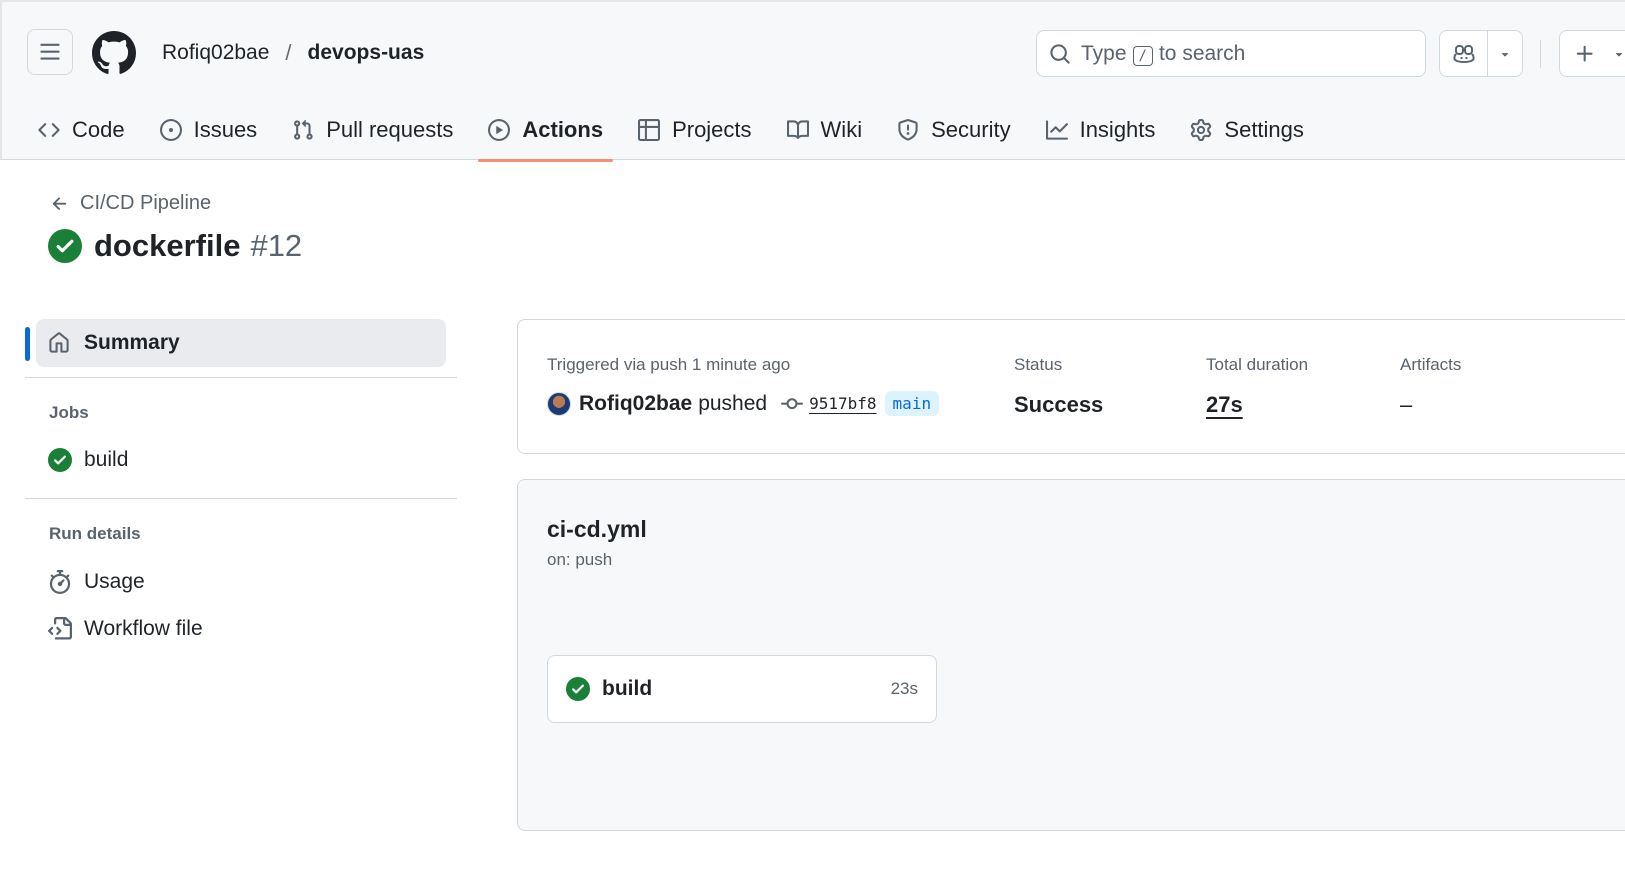  Describe the element at coordinates (1431, 364) in the screenshot. I see `artifacts-label: Artifacts` at that location.